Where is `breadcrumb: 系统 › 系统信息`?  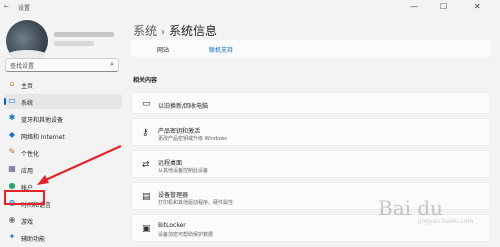 breadcrumb: 系统 › 系统信息 is located at coordinates (175, 30).